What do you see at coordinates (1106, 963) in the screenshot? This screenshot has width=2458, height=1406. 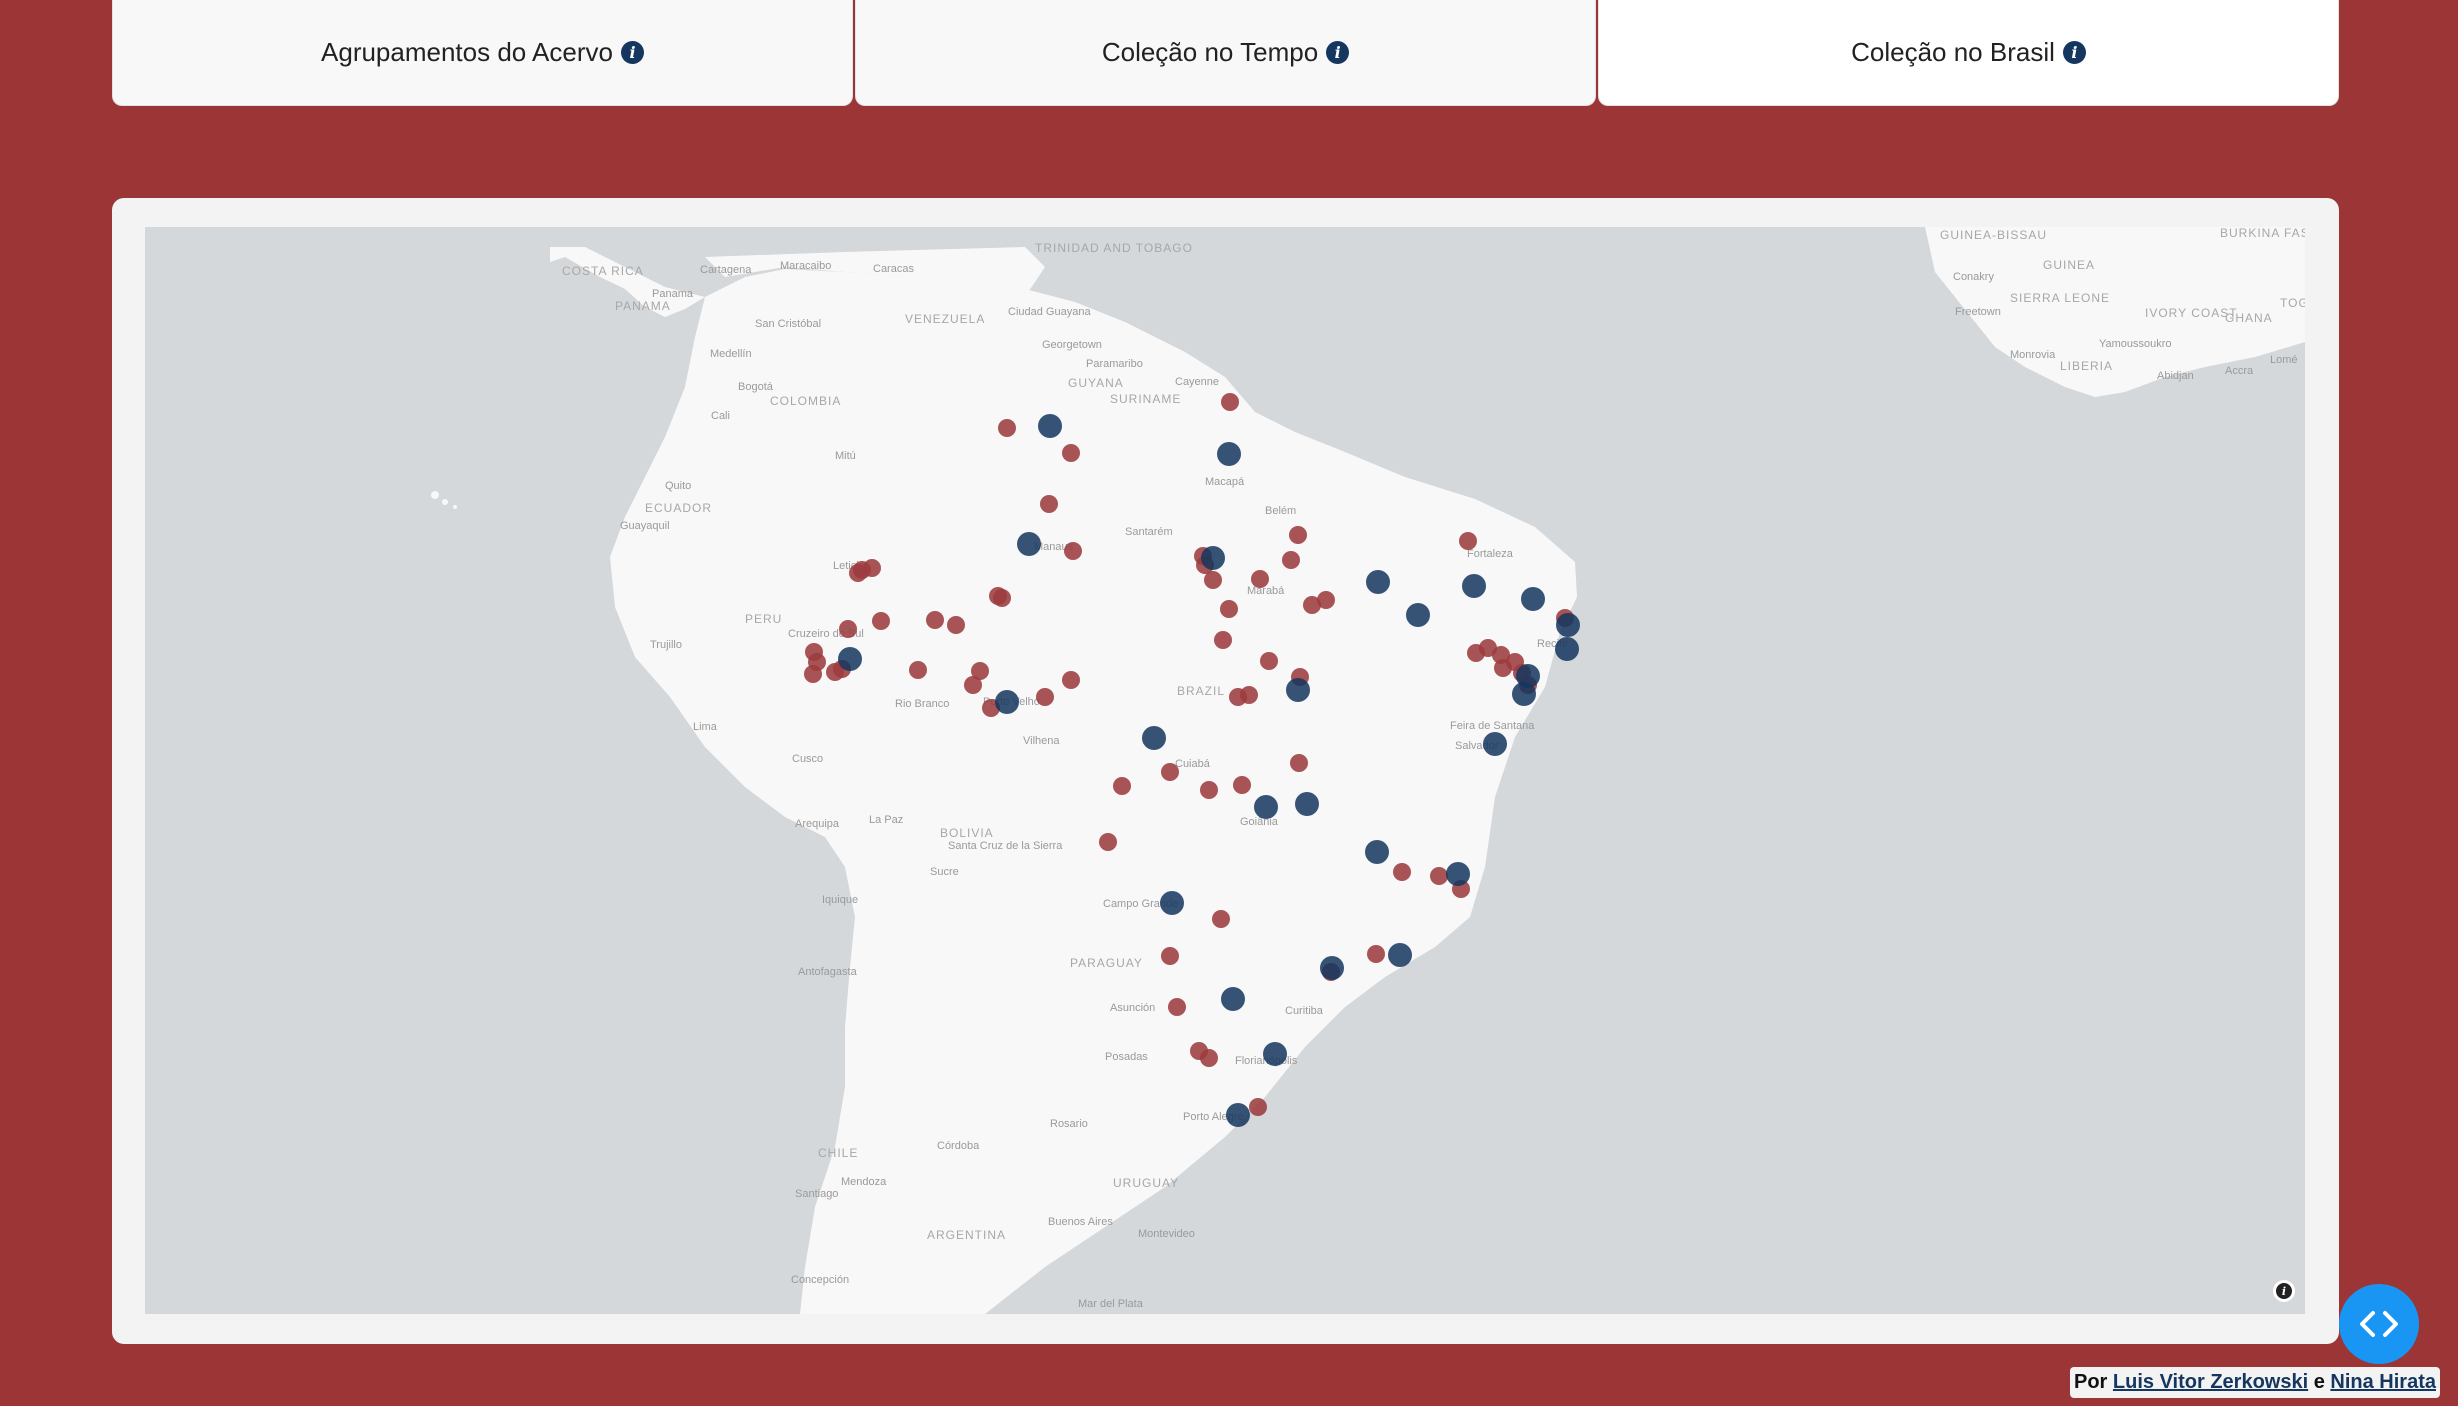 I see `country-label: PARAGUAY` at bounding box center [1106, 963].